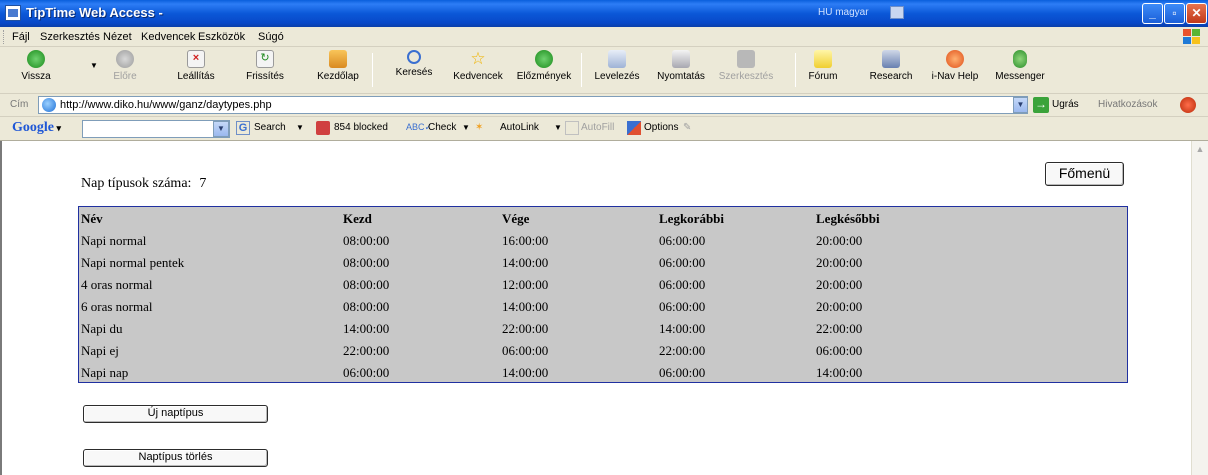 The height and width of the screenshot is (475, 1208). What do you see at coordinates (843, 12) in the screenshot?
I see `language-indicator: HU magyar` at bounding box center [843, 12].